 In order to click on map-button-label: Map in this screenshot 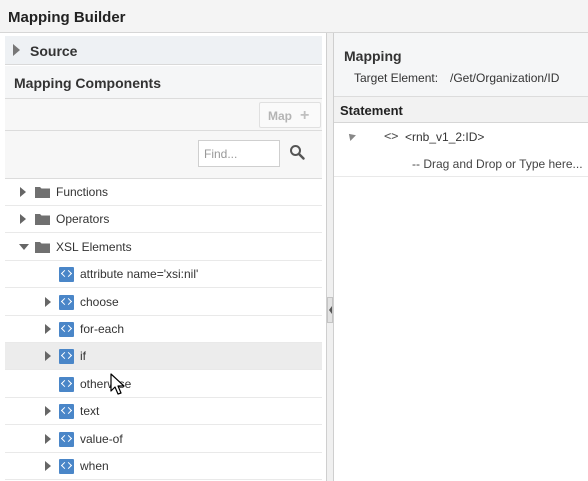, I will do `click(280, 116)`.